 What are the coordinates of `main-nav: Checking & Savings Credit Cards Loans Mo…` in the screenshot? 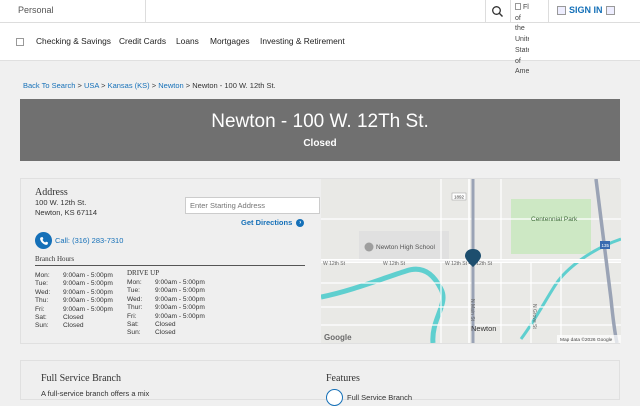 It's located at (320, 42).